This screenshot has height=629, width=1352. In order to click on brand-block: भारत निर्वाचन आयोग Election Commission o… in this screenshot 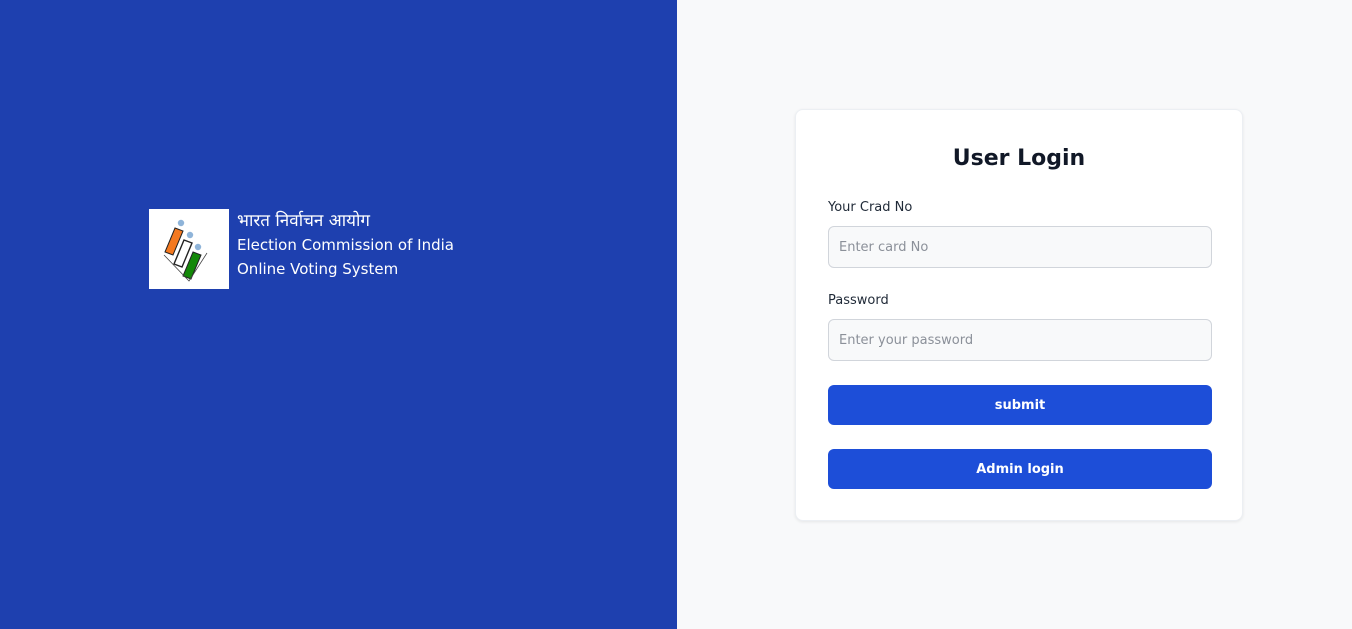, I will do `click(301, 249)`.